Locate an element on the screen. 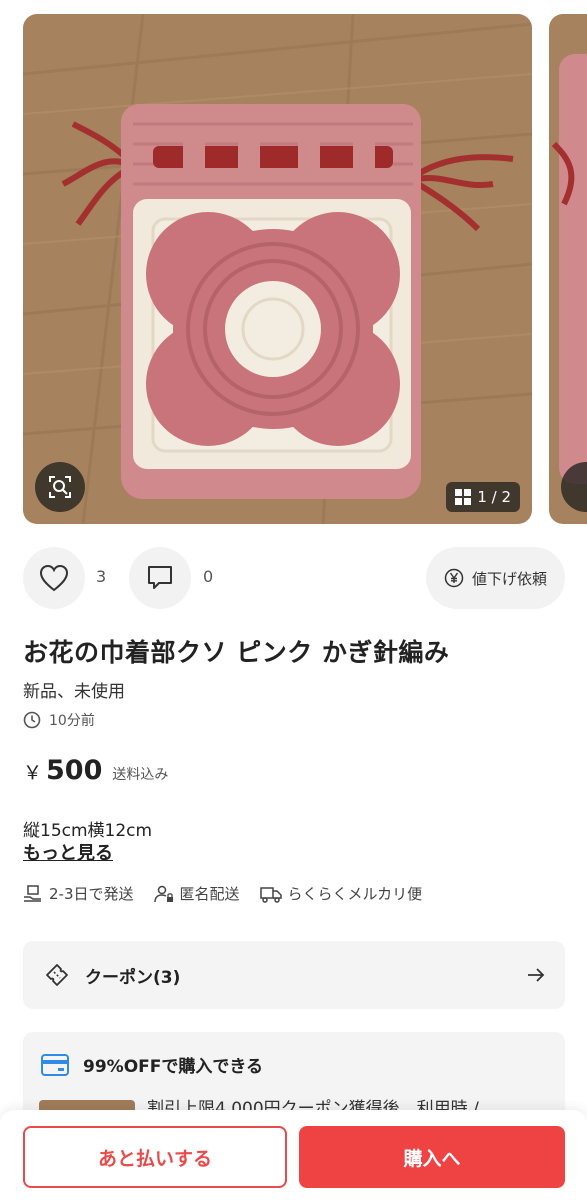 The height and width of the screenshot is (1200, 587). anonymous-shipping: 匿名配送 is located at coordinates (196, 893).